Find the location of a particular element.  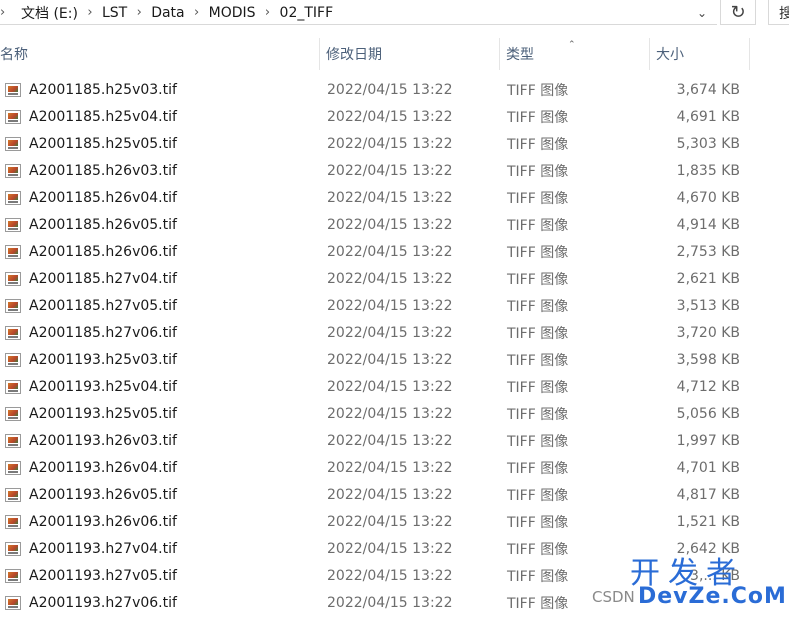

file-size: 1,997 KB is located at coordinates (708, 440).